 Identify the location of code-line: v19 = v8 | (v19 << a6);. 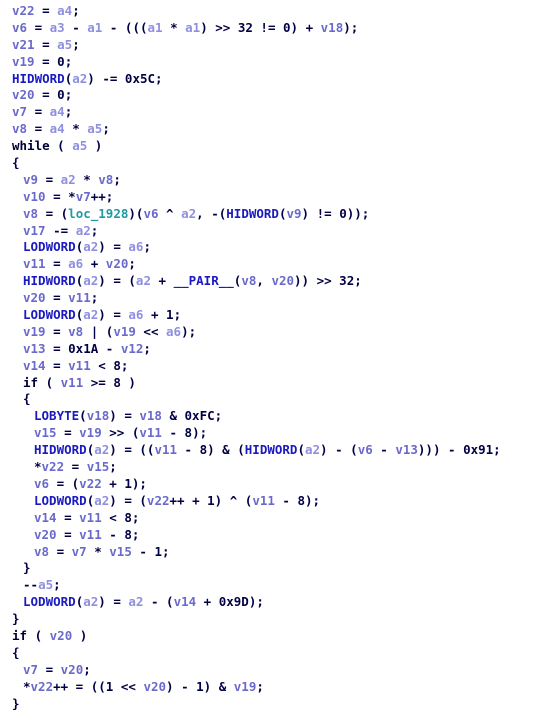
(271, 332).